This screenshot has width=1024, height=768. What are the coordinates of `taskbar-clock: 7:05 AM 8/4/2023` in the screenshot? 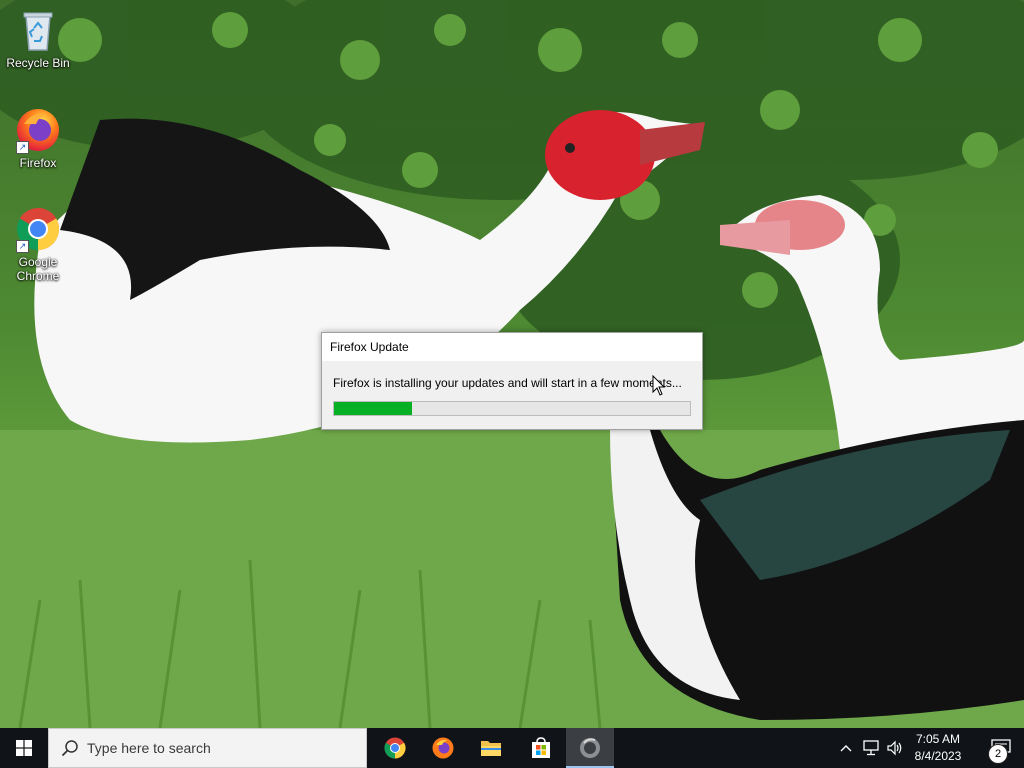 It's located at (938, 748).